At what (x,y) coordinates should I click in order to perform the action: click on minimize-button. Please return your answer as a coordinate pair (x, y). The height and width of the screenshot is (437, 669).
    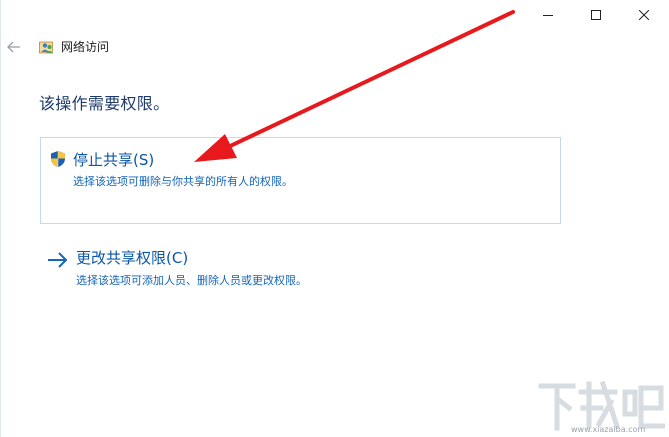
    Looking at the image, I should click on (548, 15).